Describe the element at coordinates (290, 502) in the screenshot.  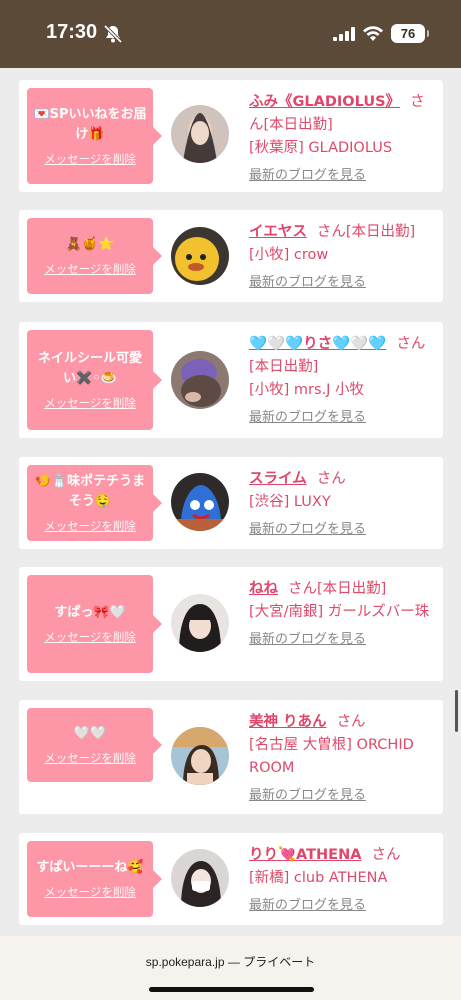
I see `shop-info: [渋谷] LUXY` at that location.